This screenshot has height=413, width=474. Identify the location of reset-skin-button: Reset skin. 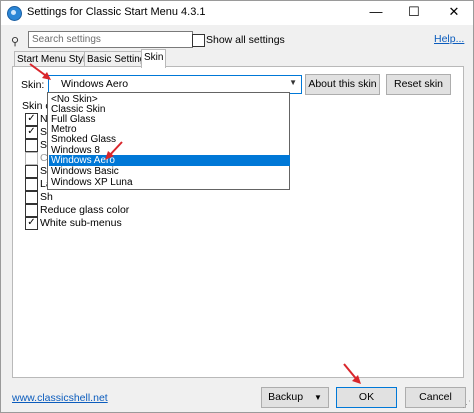
(418, 84).